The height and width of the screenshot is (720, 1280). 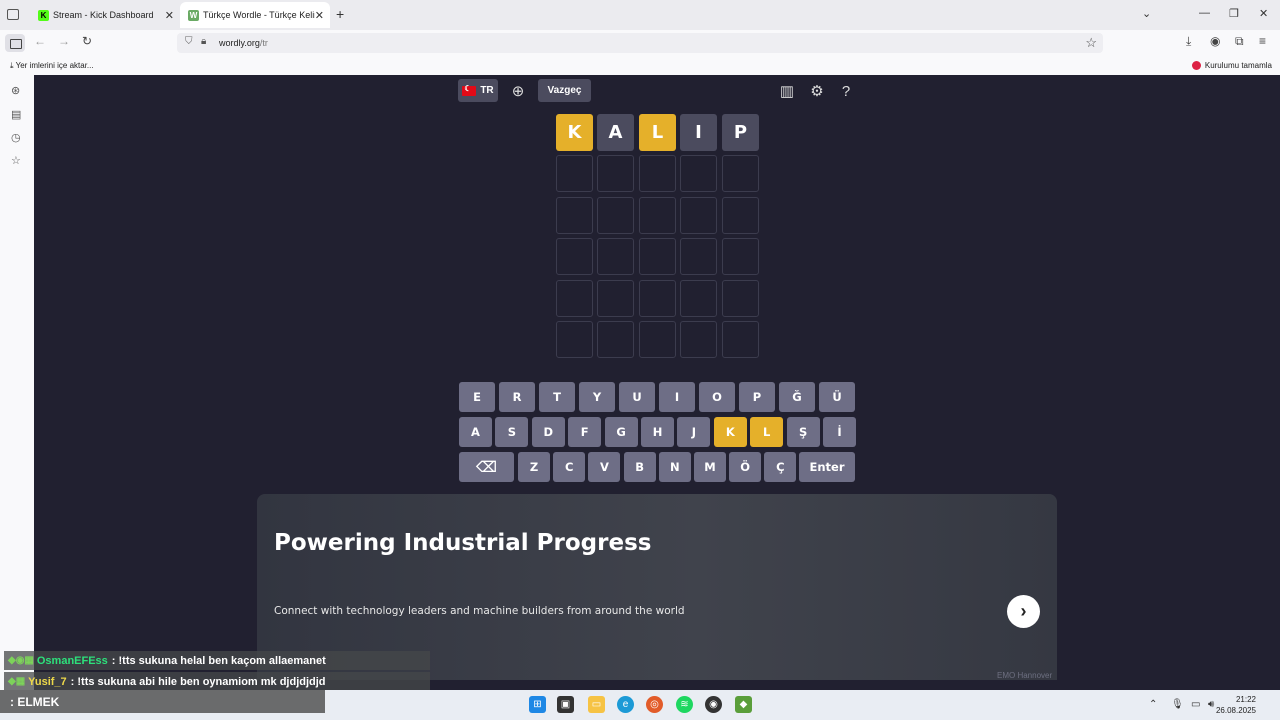 What do you see at coordinates (1211, 704) in the screenshot?
I see `volume-icon: 🔊︎` at bounding box center [1211, 704].